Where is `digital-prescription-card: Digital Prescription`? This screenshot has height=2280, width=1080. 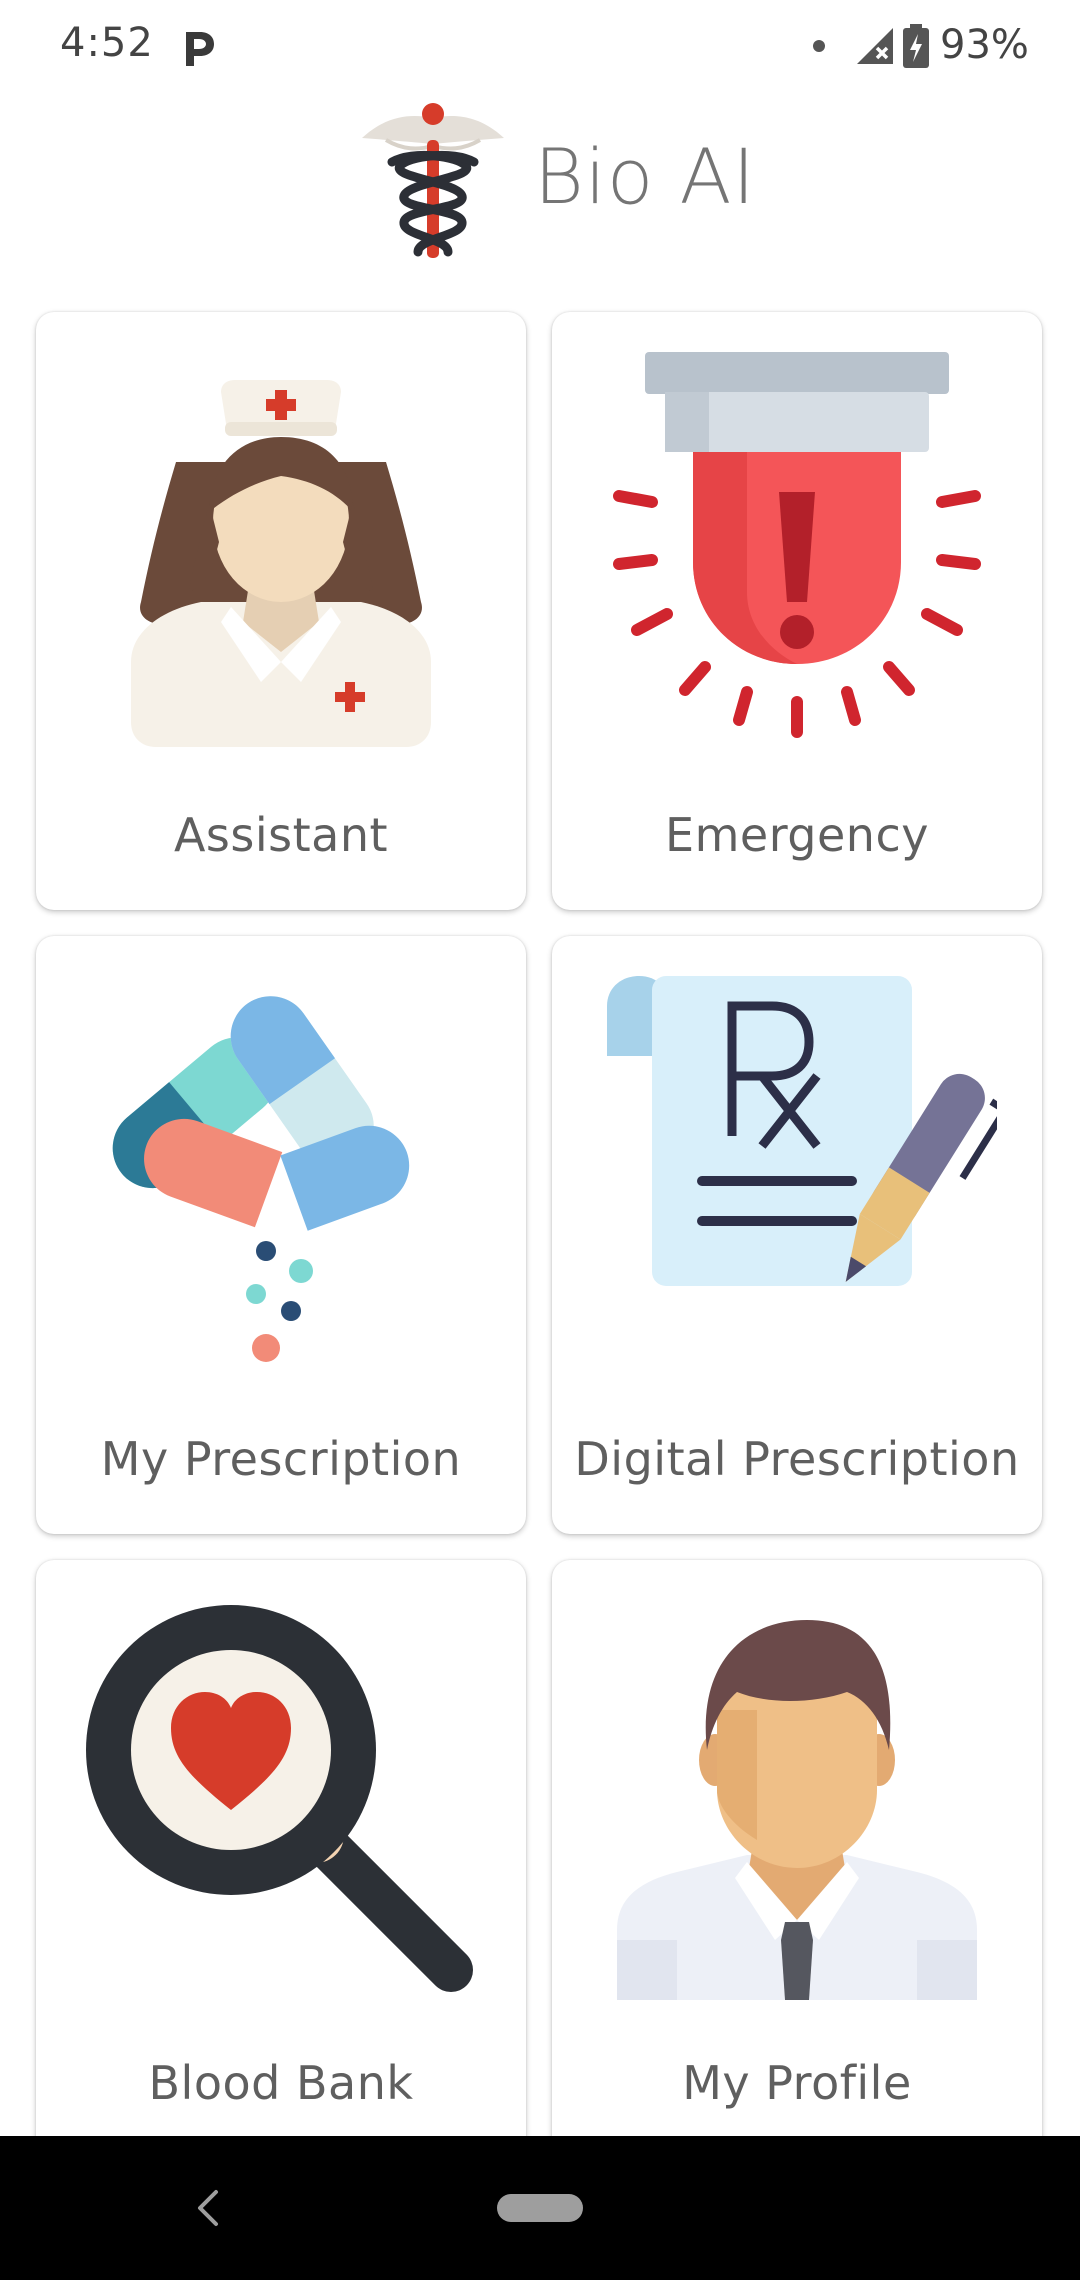 digital-prescription-card: Digital Prescription is located at coordinates (797, 1235).